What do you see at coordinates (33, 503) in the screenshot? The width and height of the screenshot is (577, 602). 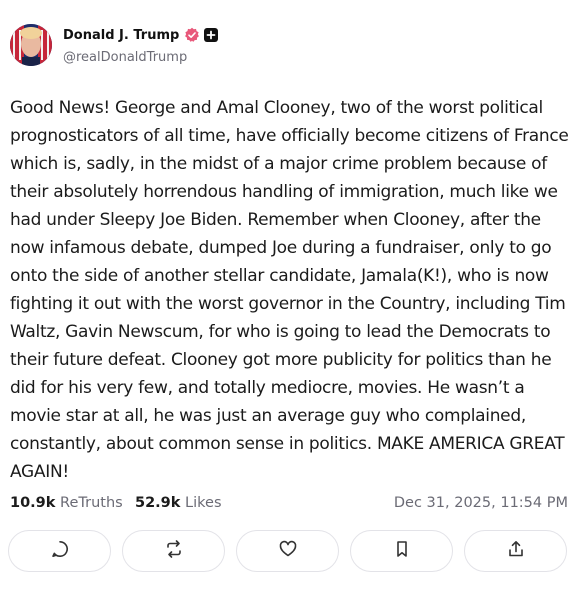 I see `retruths-count: 10.9k` at bounding box center [33, 503].